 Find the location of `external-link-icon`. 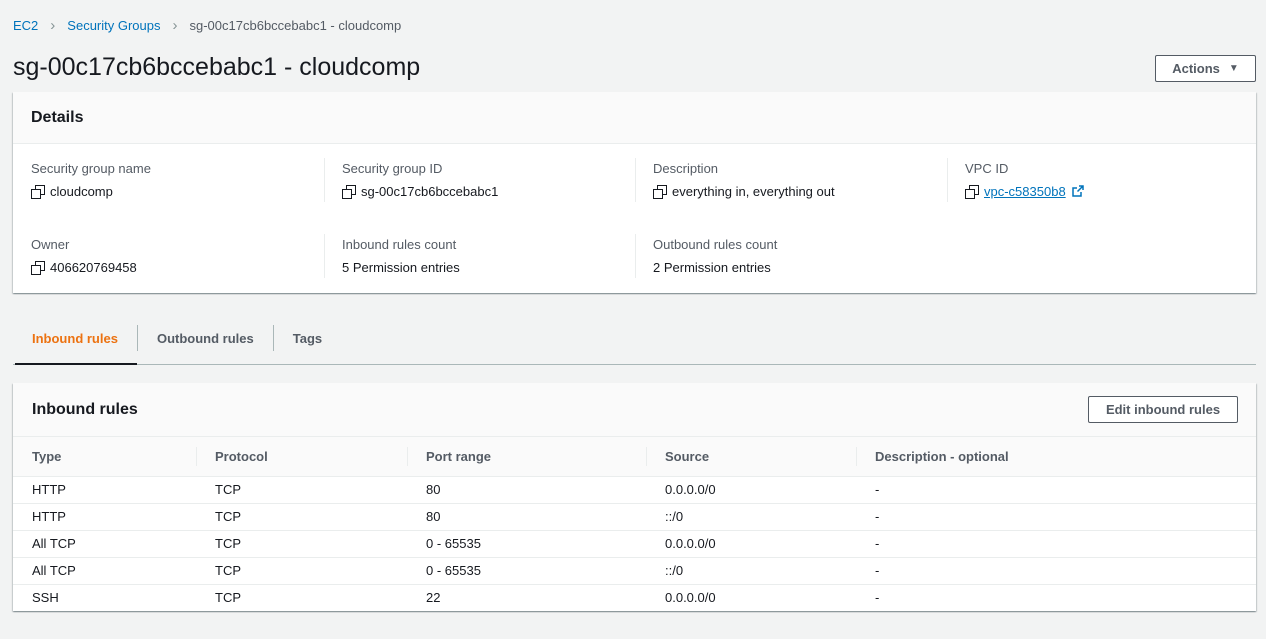

external-link-icon is located at coordinates (1077, 191).